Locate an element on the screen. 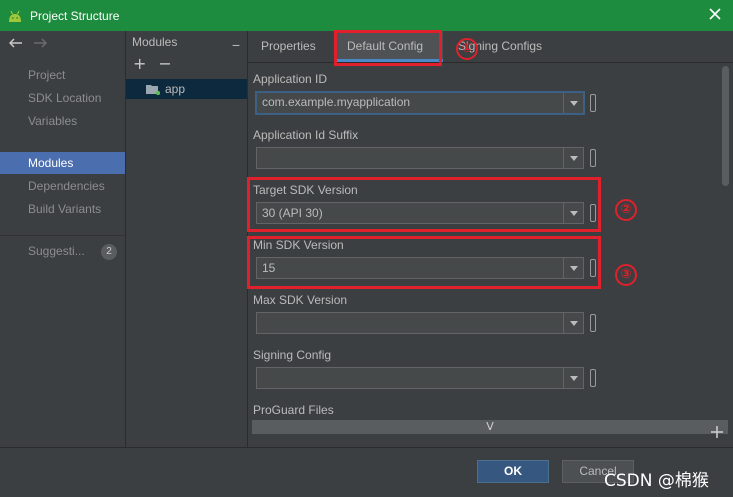 The height and width of the screenshot is (497, 733). ok-button: OK is located at coordinates (513, 471).